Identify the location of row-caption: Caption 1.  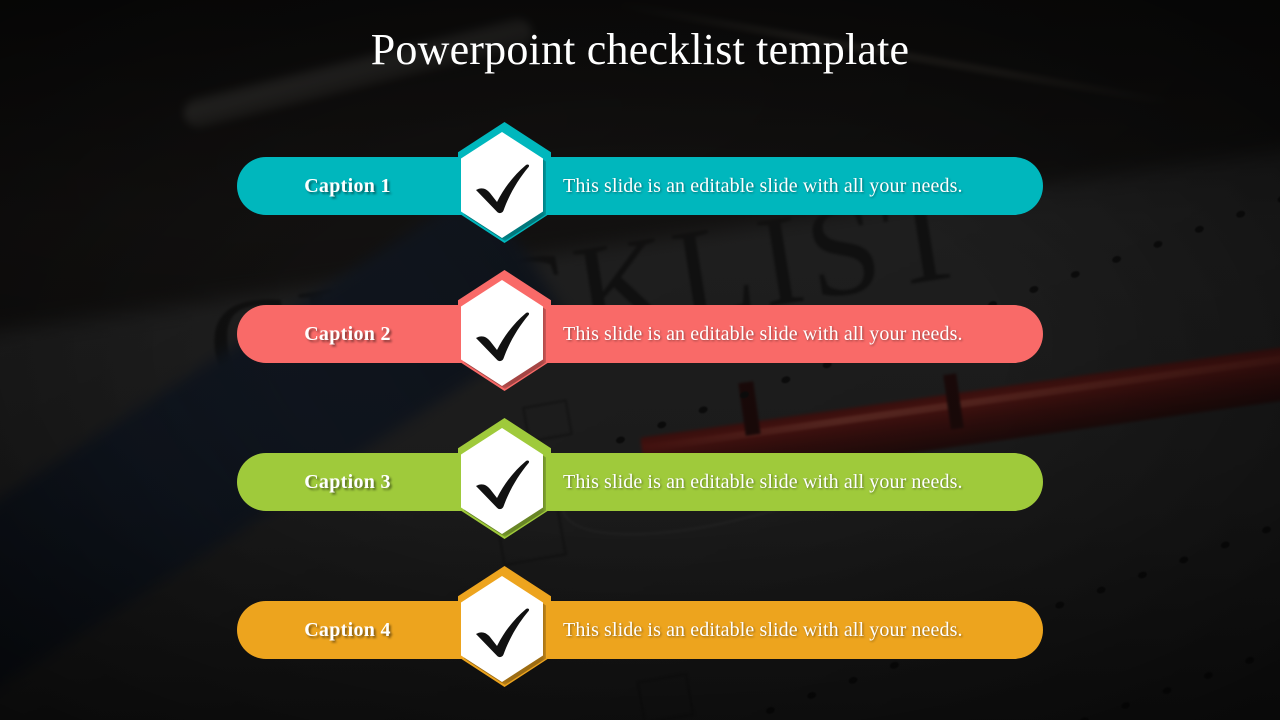
(347, 185).